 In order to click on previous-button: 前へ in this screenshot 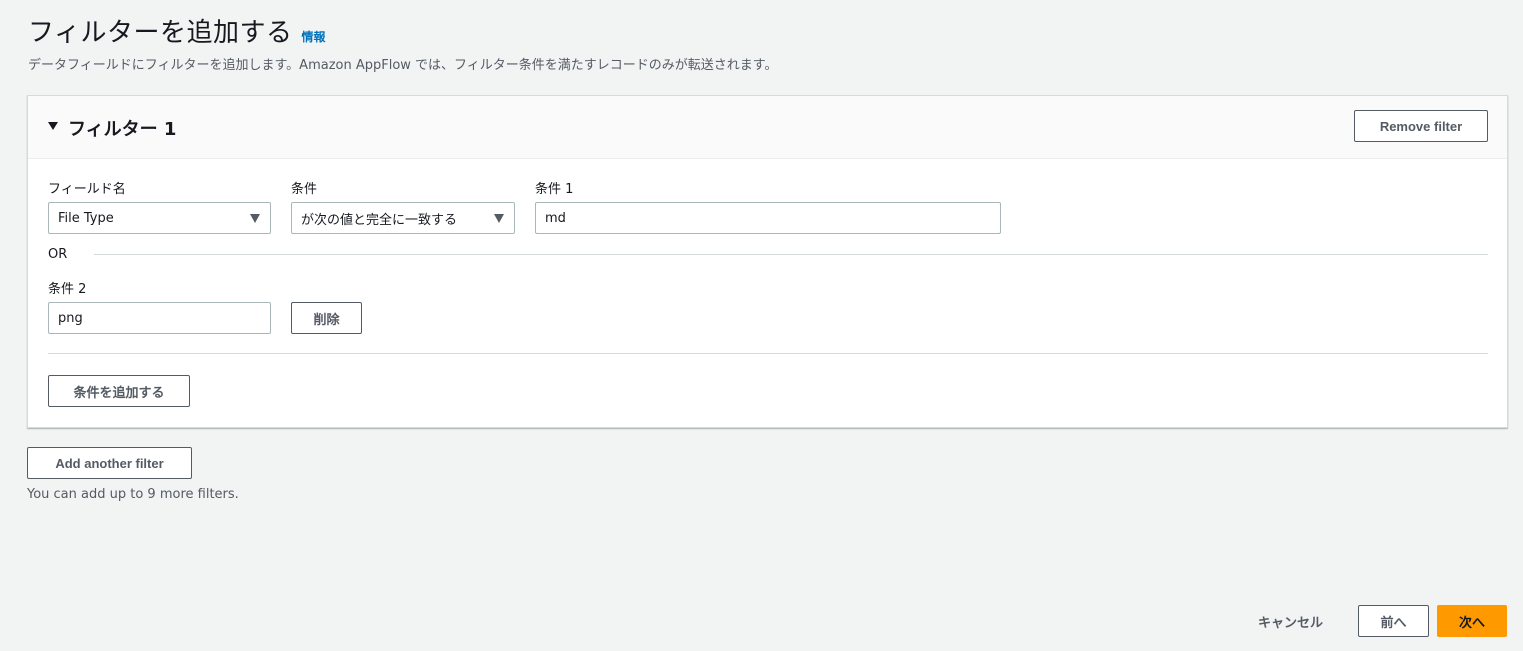, I will do `click(1393, 621)`.